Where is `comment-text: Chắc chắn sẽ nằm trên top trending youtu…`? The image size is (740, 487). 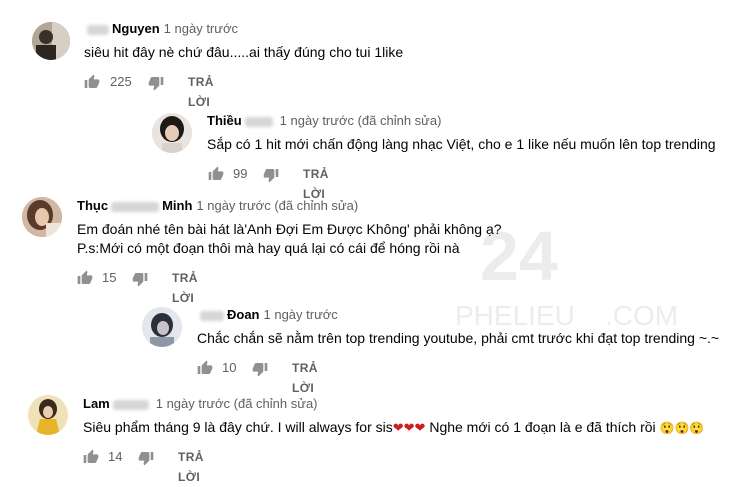 comment-text: Chắc chắn sẽ nằm trên top trending youtu… is located at coordinates (458, 338).